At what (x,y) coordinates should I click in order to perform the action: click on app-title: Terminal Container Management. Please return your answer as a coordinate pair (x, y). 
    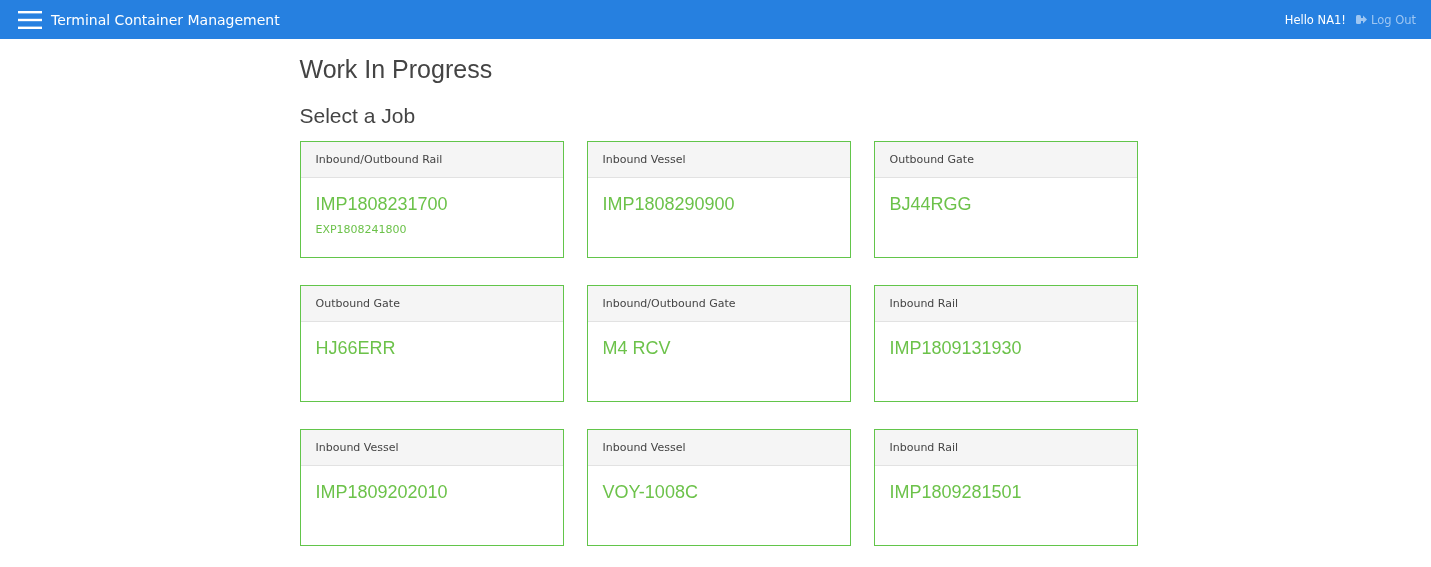
    Looking at the image, I should click on (165, 19).